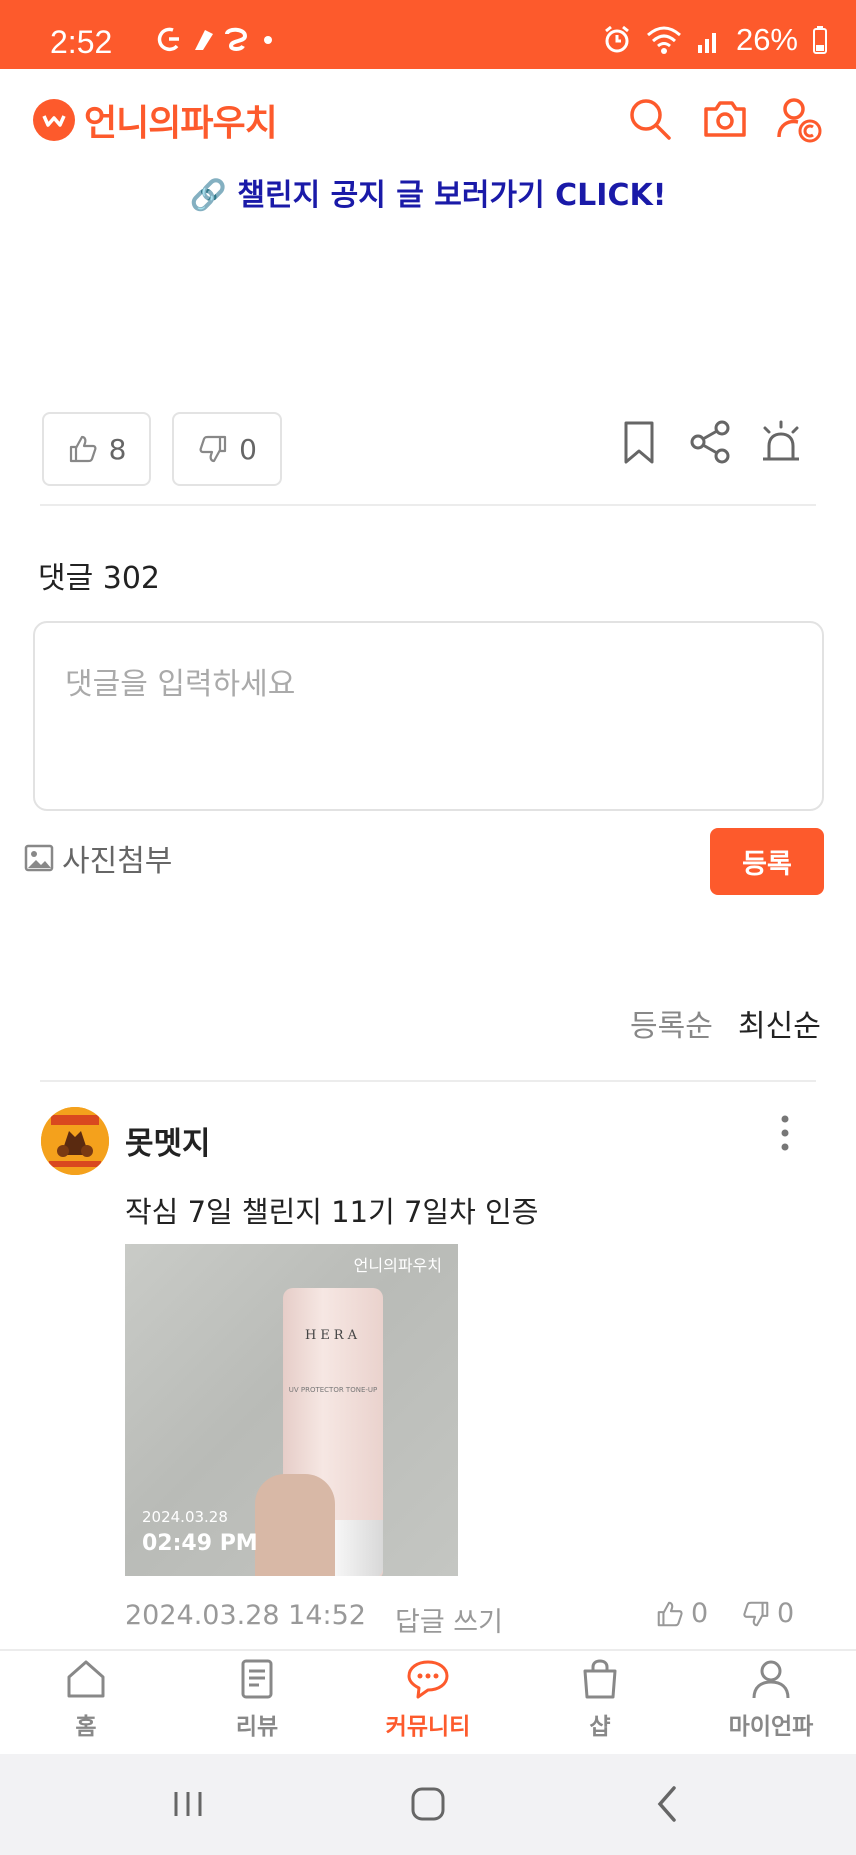 The height and width of the screenshot is (1855, 856). I want to click on notification-icons, so click(230, 42).